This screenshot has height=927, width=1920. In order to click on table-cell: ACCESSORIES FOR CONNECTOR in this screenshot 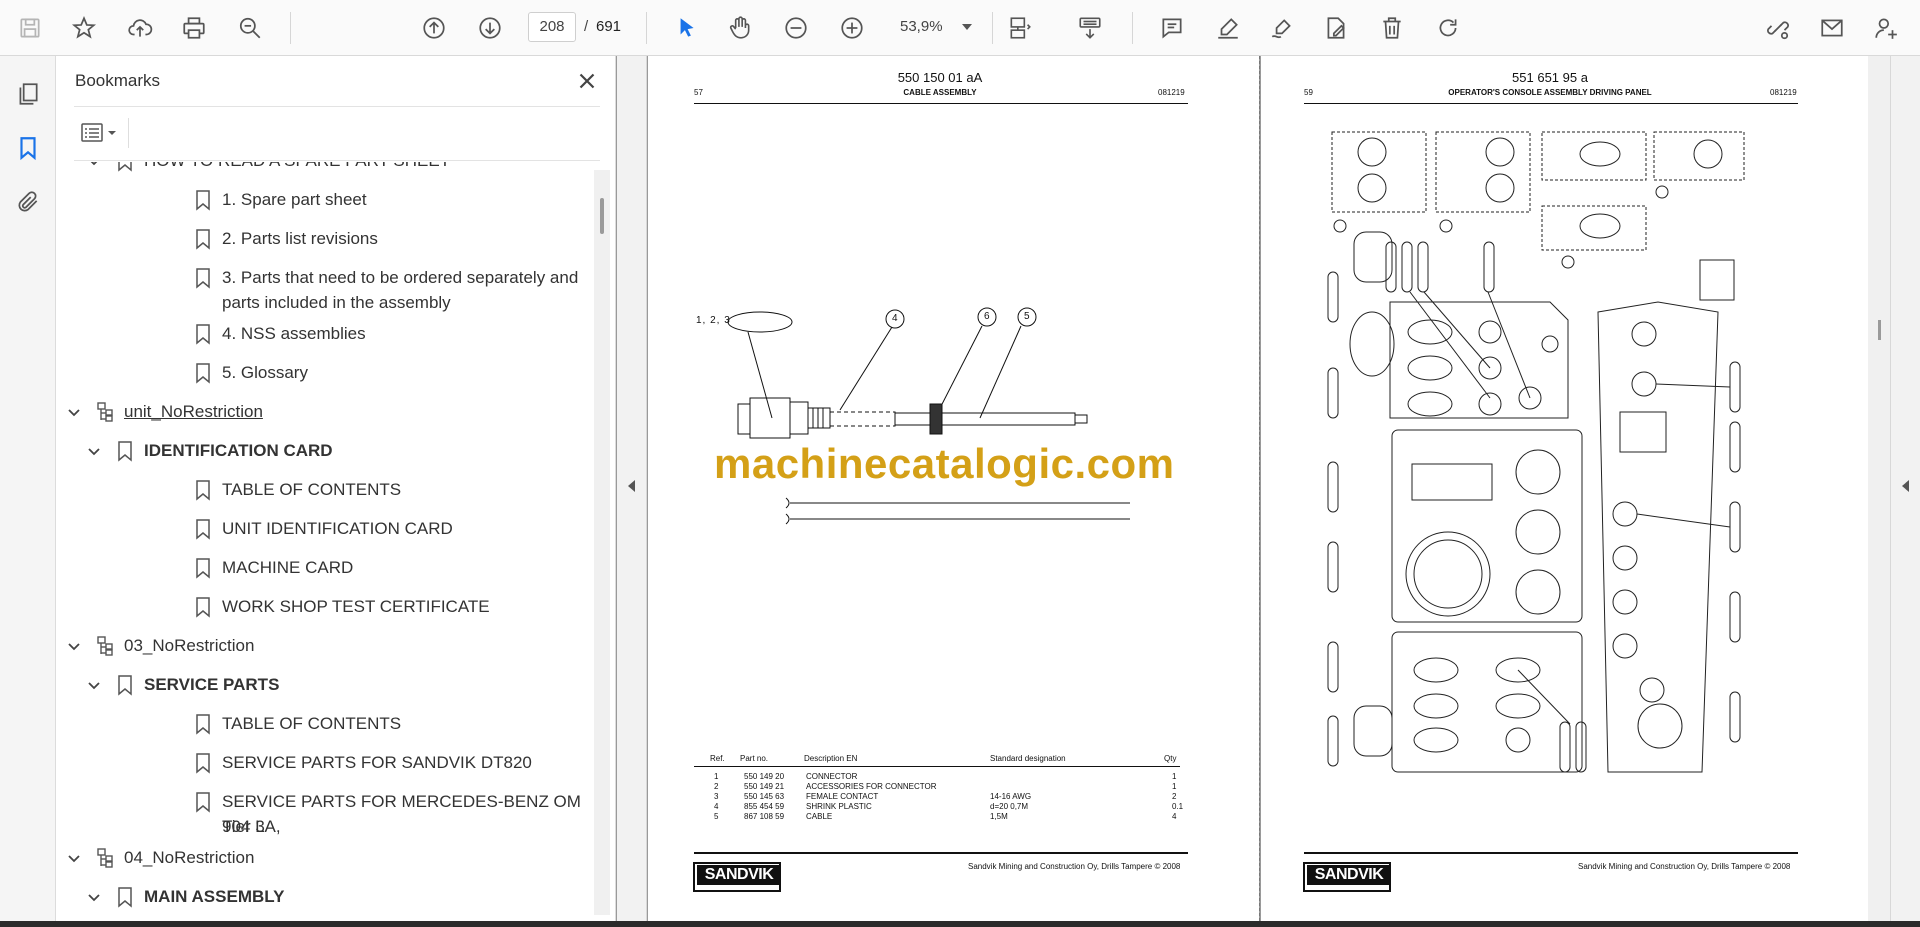, I will do `click(871, 786)`.